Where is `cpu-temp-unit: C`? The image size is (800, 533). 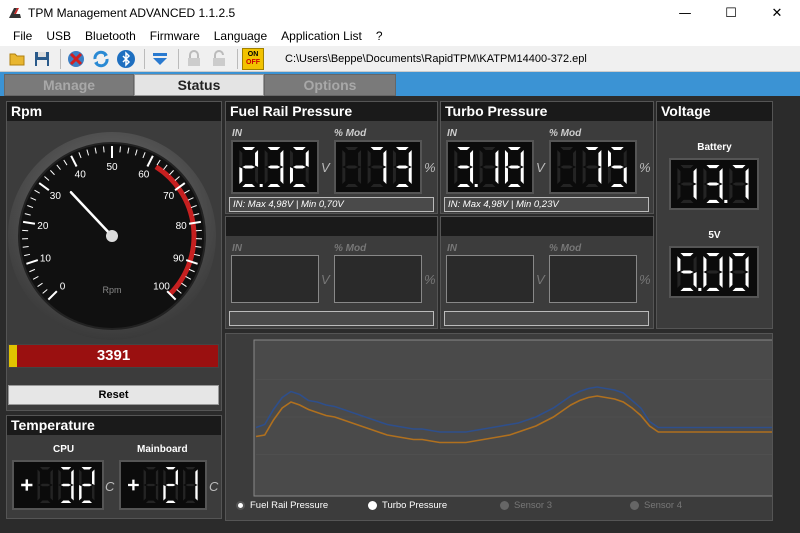
cpu-temp-unit: C is located at coordinates (110, 486).